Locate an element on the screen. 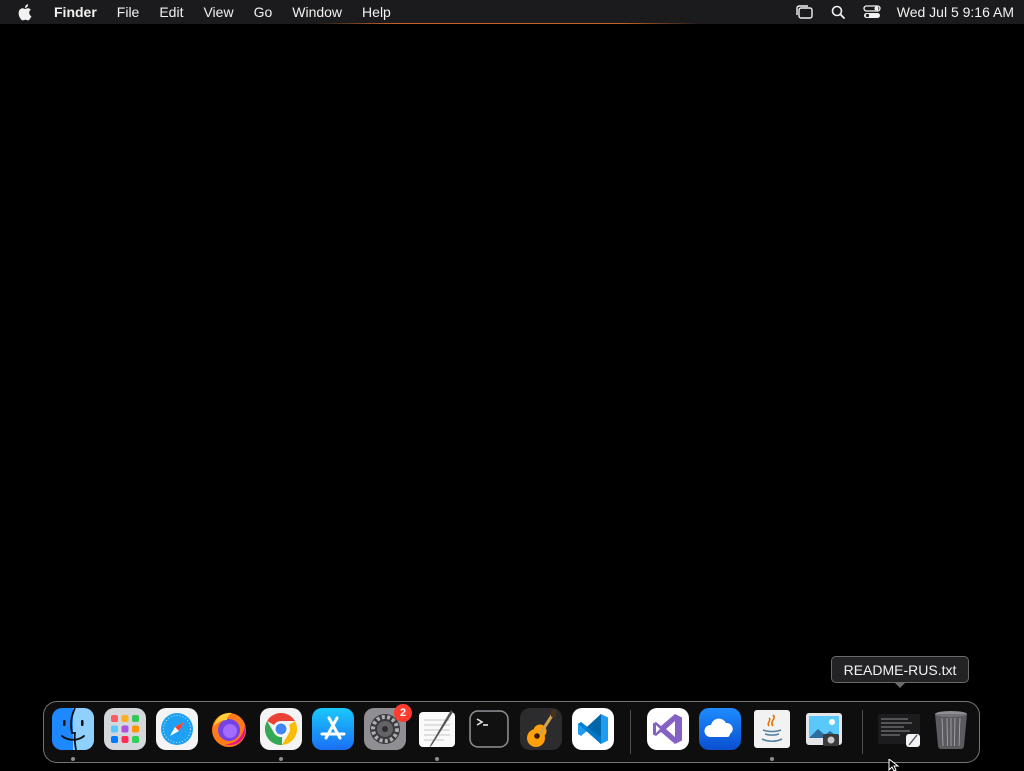 The height and width of the screenshot is (771, 1024). control-center-icon is located at coordinates (872, 12).